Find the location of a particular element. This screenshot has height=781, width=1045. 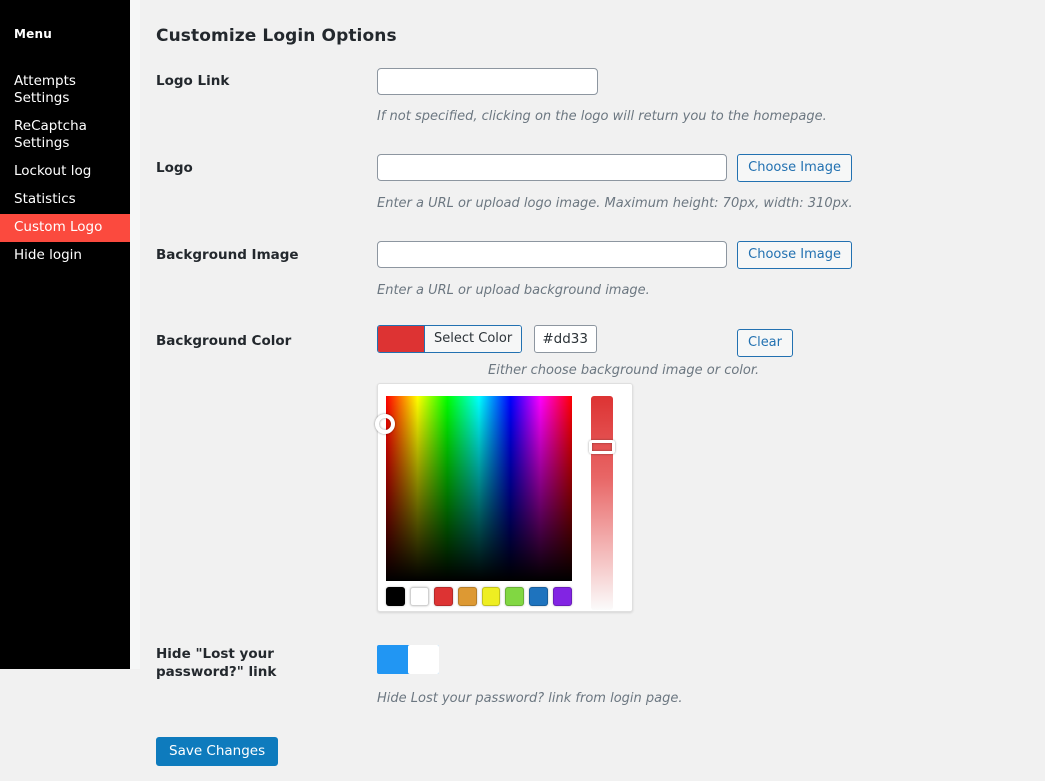

select-color-button: Select Color is located at coordinates (450, 339).